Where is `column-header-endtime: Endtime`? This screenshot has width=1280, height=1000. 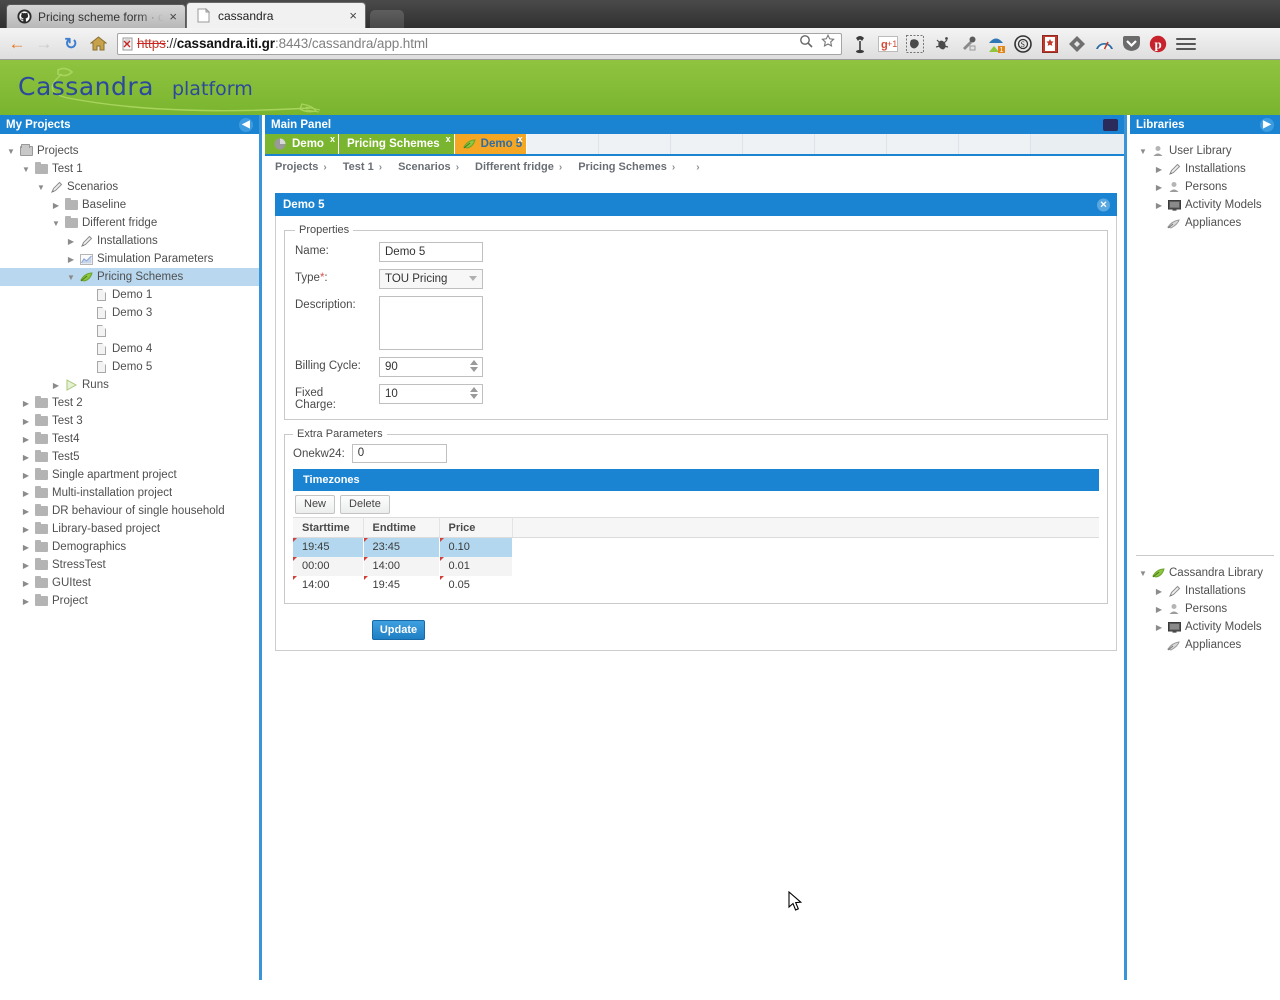
column-header-endtime: Endtime is located at coordinates (401, 527).